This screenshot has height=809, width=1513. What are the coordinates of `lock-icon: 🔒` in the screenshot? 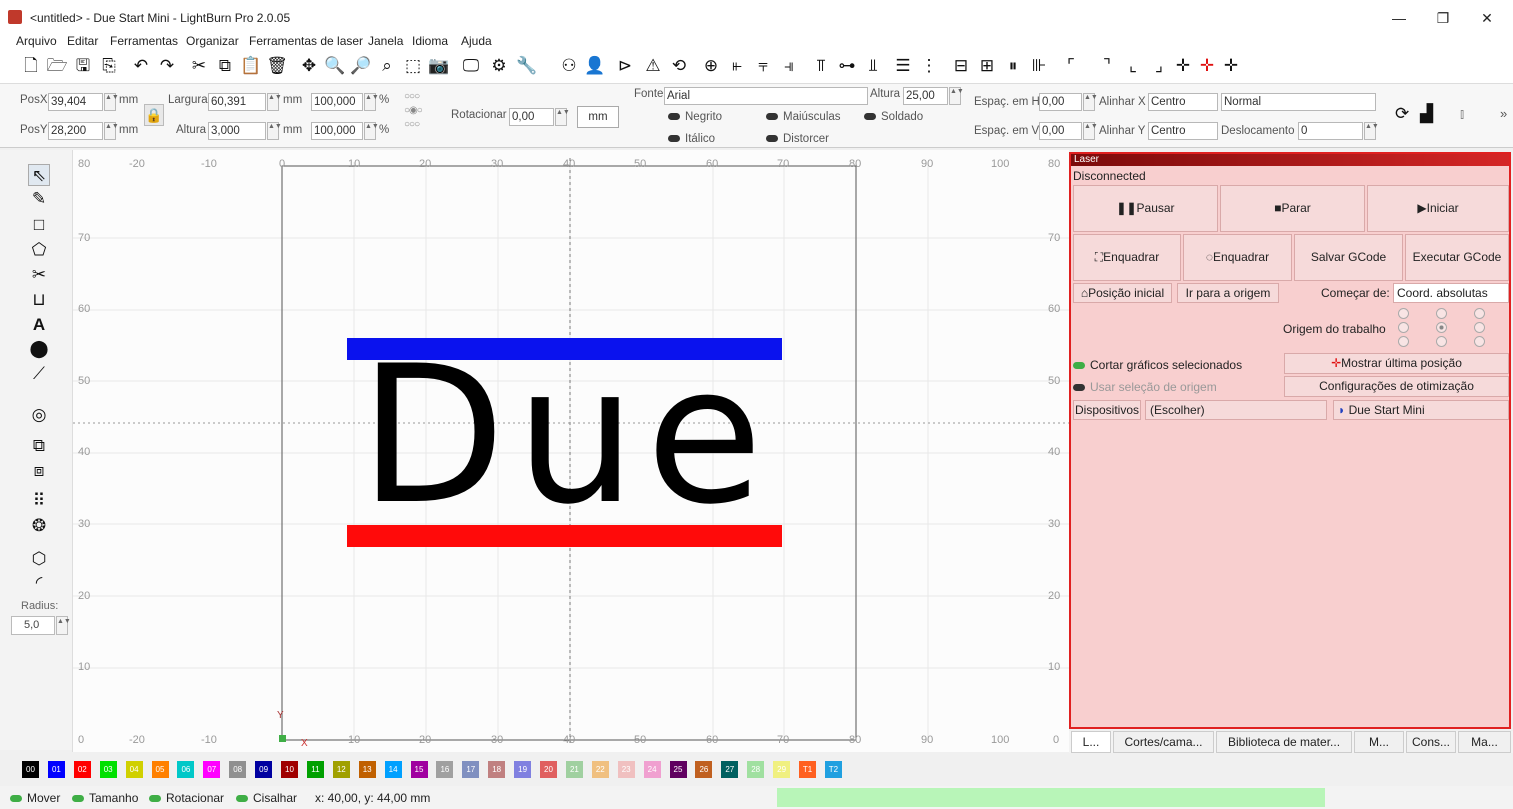 It's located at (154, 115).